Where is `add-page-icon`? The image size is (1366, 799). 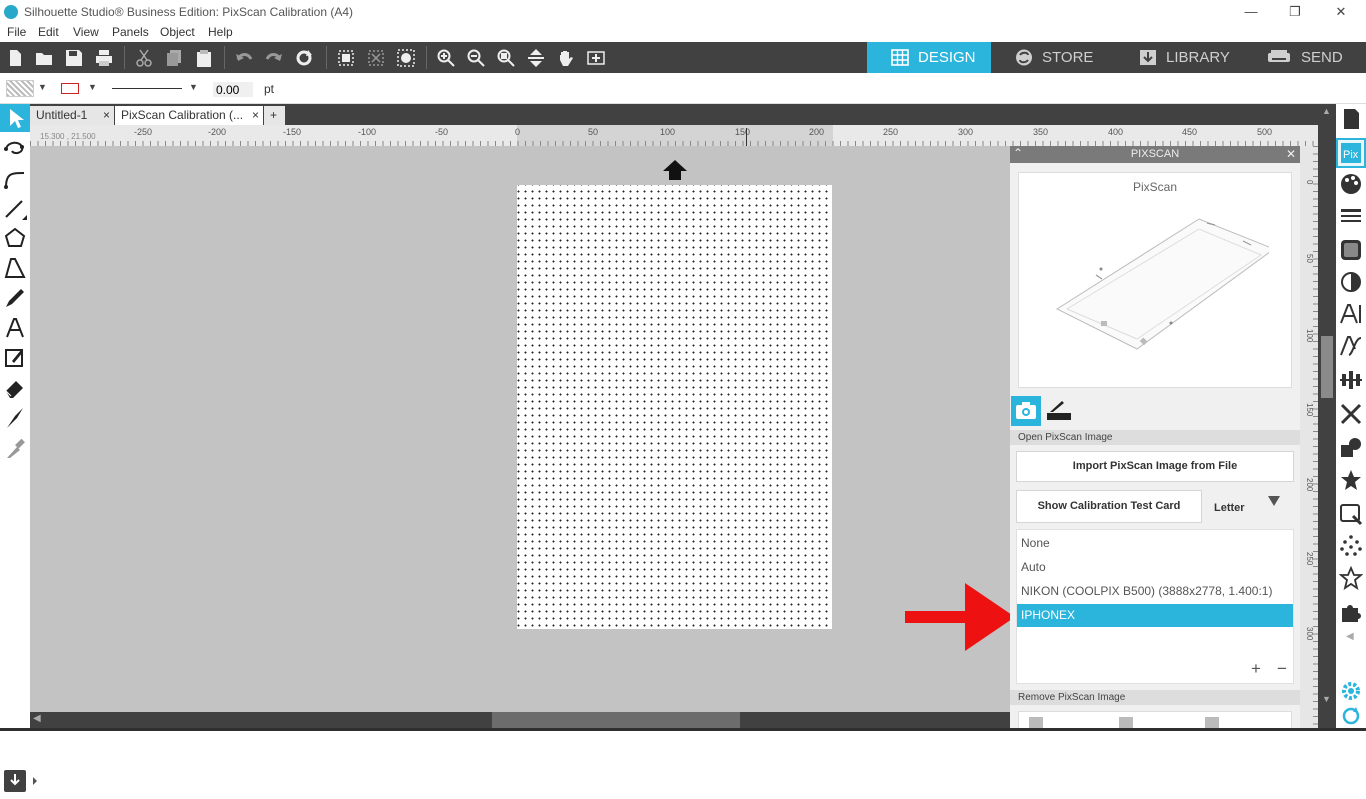 add-page-icon is located at coordinates (596, 58).